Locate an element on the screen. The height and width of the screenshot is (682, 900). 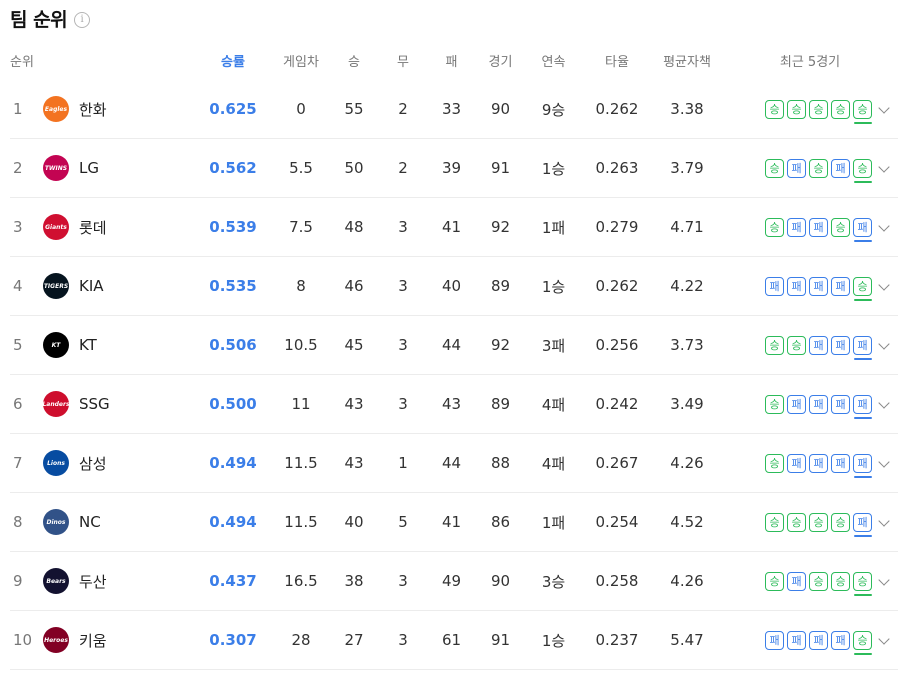
team-link: Lions 삼성 is located at coordinates (118, 463).